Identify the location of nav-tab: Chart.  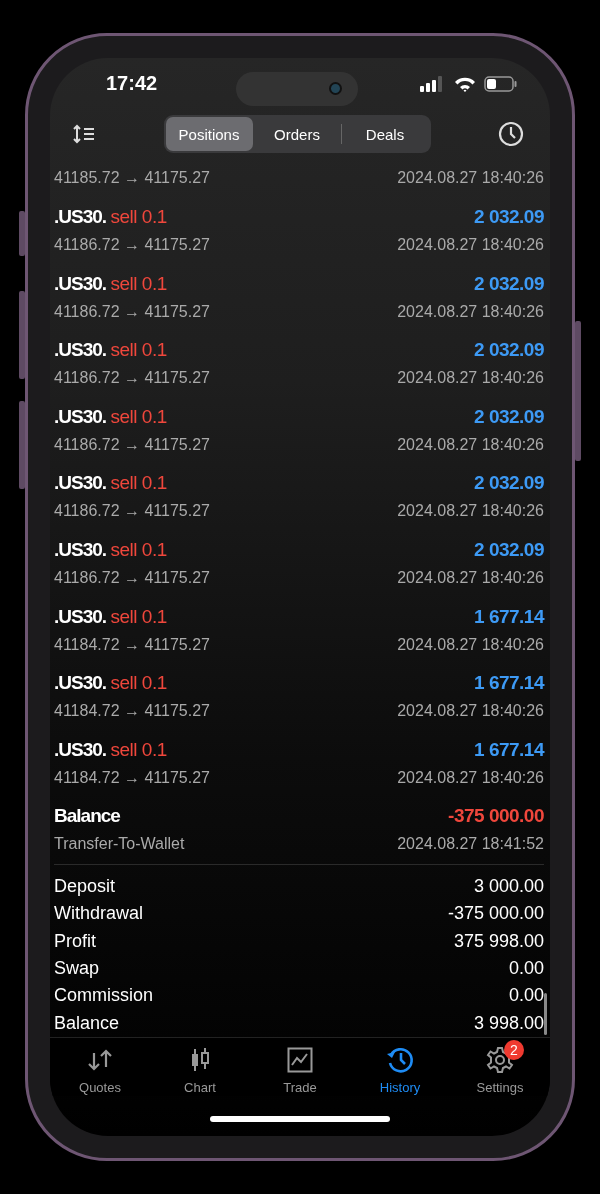
(200, 1067).